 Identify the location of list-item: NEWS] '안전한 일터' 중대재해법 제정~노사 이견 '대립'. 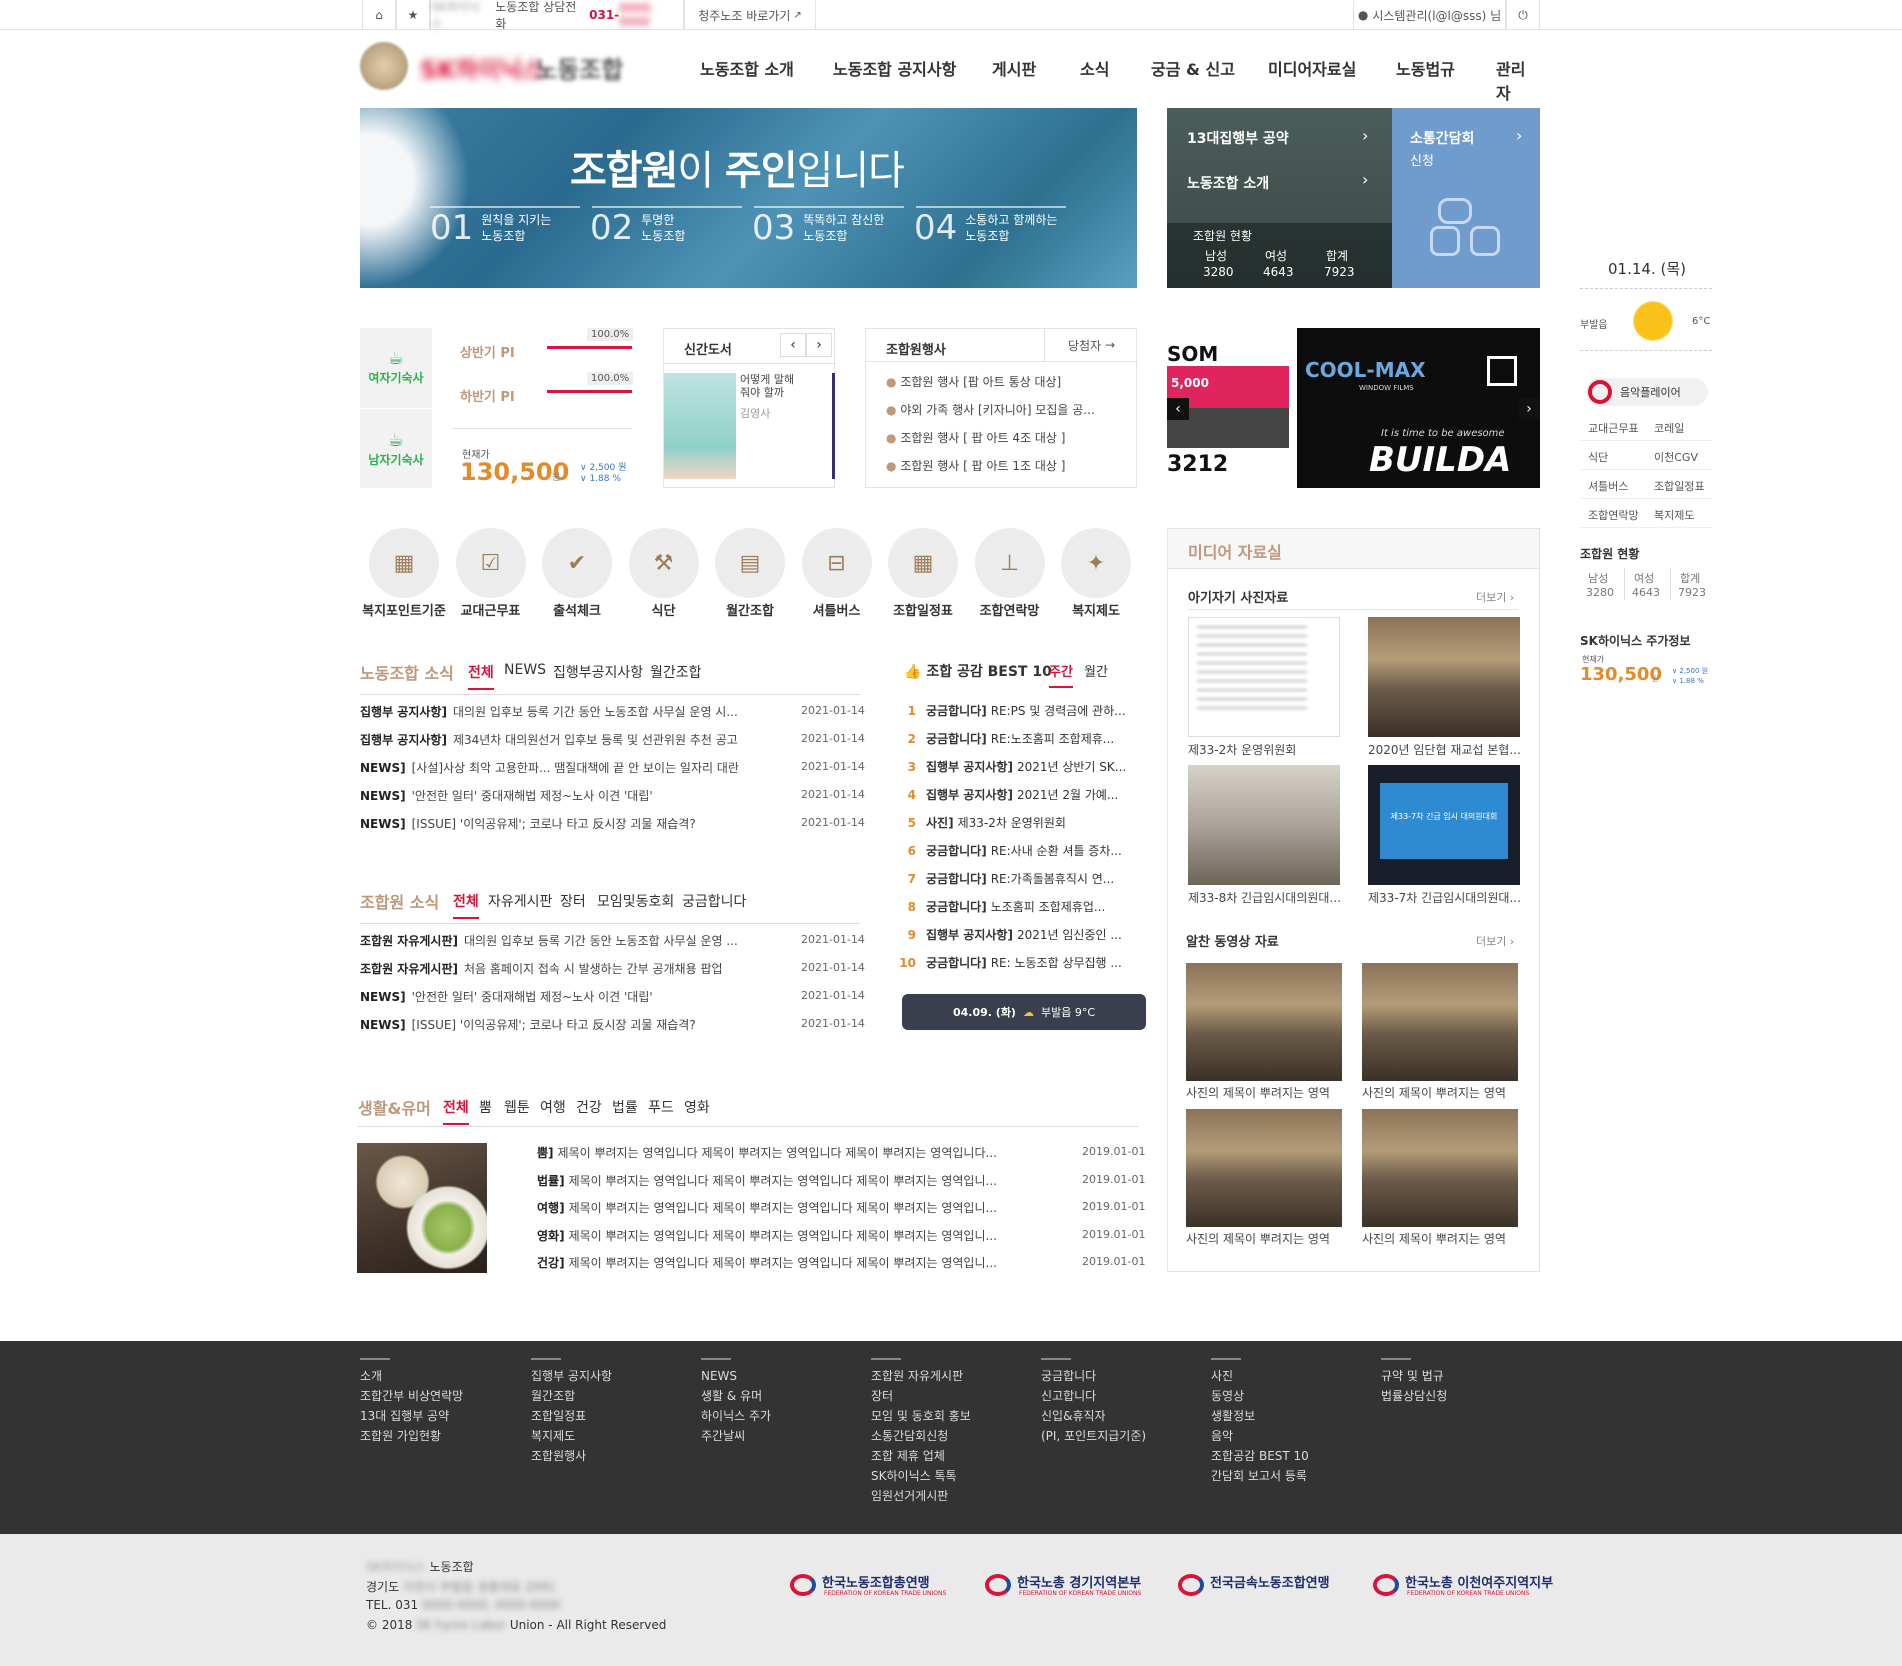
(574, 996).